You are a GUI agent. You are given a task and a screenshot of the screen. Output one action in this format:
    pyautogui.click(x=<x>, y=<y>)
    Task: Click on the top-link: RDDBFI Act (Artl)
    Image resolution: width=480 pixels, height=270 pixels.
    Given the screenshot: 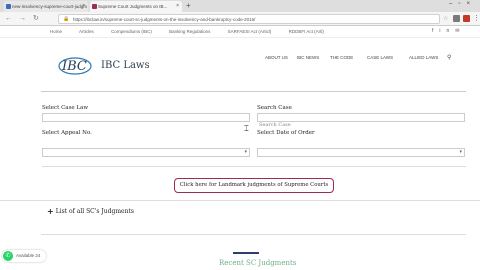 What is the action you would take?
    pyautogui.click(x=306, y=31)
    